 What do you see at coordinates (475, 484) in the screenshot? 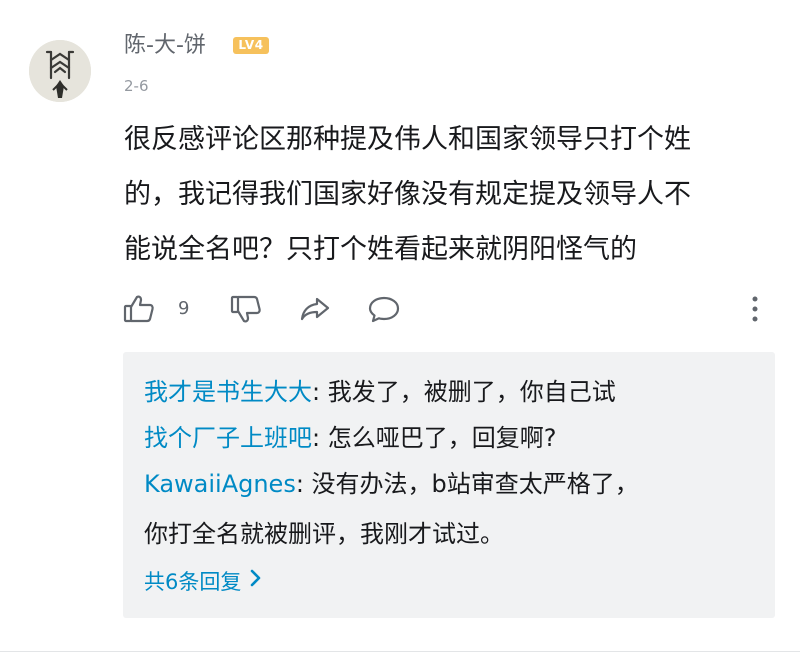
I see `reply-text: 没有办法，b站审查太严格了，` at bounding box center [475, 484].